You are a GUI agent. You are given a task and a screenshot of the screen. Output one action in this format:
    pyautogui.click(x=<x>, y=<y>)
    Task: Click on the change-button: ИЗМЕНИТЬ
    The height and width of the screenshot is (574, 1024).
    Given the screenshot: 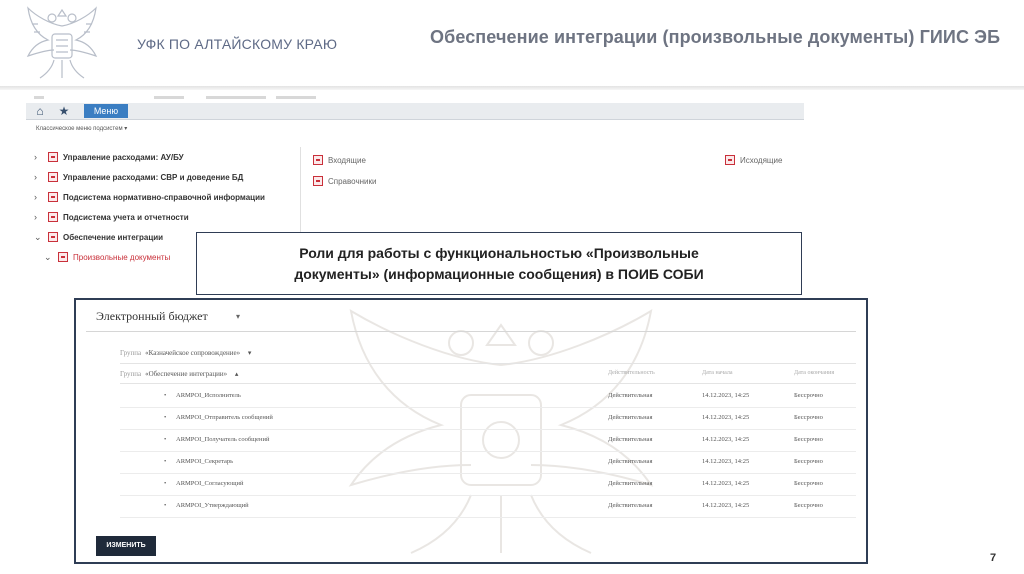 What is the action you would take?
    pyautogui.click(x=126, y=546)
    